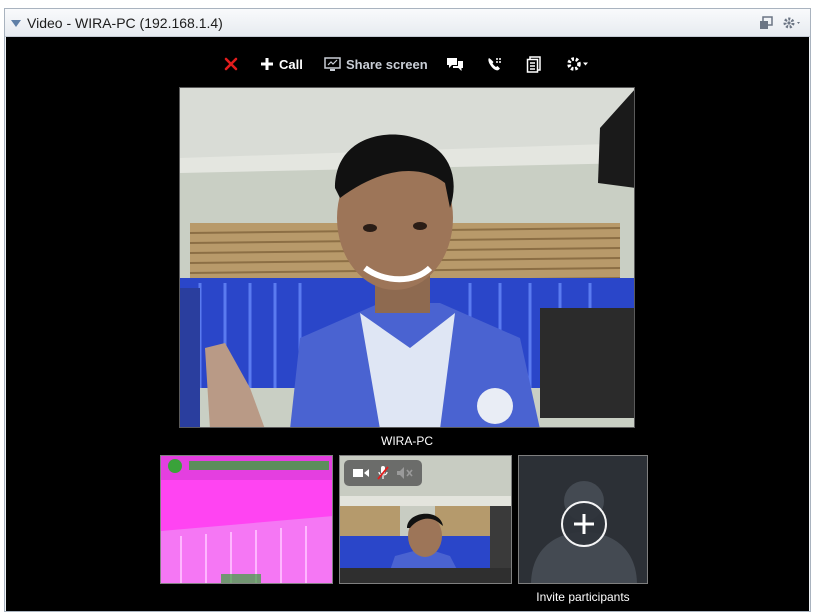 The height and width of the screenshot is (615, 816). Describe the element at coordinates (332, 63) in the screenshot. I see `monitor-icon` at that location.